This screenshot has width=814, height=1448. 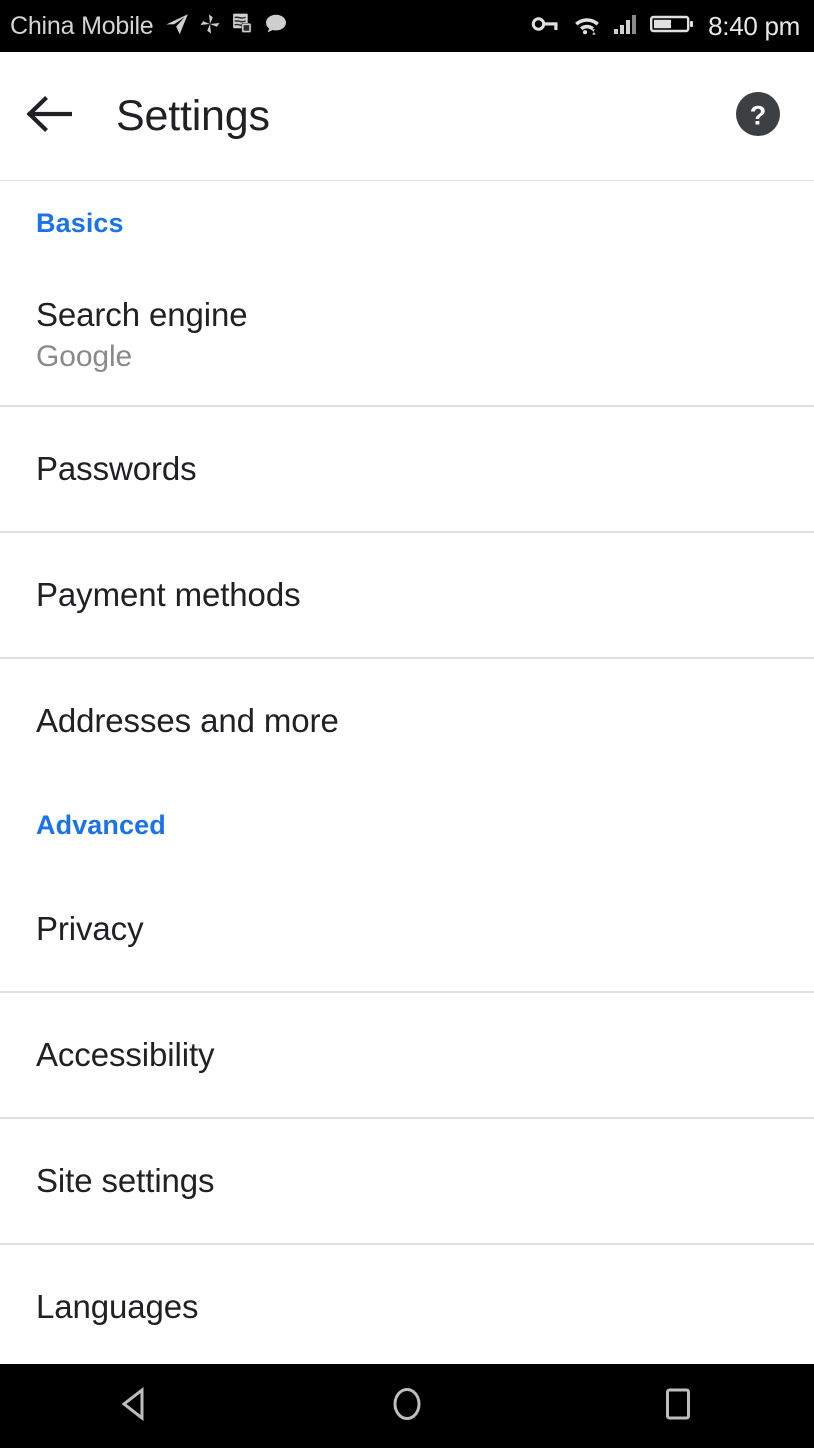 What do you see at coordinates (90, 929) in the screenshot?
I see `list-item-title: Privacy` at bounding box center [90, 929].